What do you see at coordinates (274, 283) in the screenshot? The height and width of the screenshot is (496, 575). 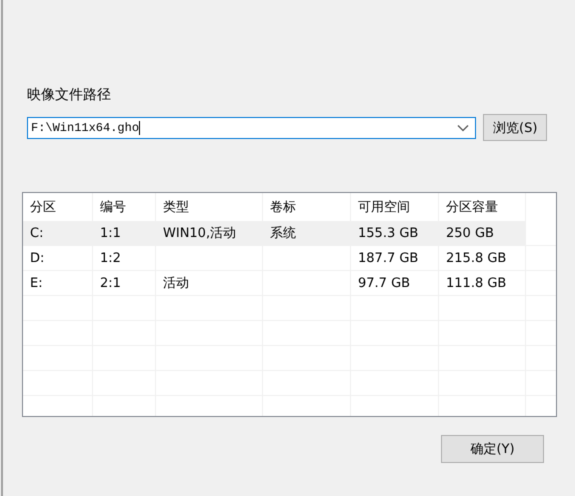 I see `partition-row: E: 2:1 活动 97.7 GB 111.8 GB` at bounding box center [274, 283].